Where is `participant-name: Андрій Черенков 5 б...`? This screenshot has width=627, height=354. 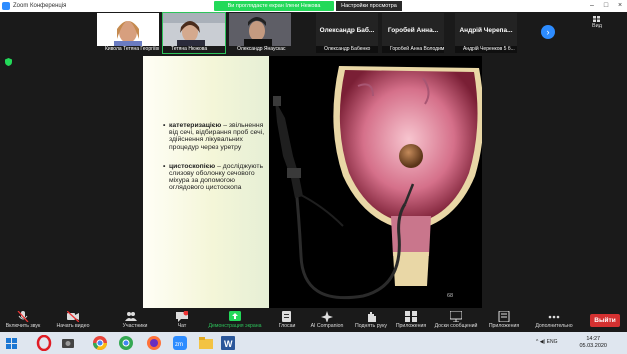 participant-name: Андрій Черенков 5 б... is located at coordinates (486, 49).